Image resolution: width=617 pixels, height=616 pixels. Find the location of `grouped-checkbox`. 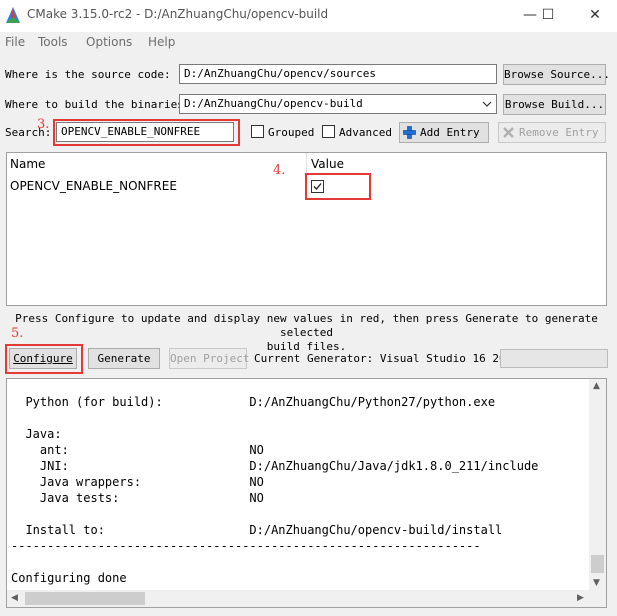

grouped-checkbox is located at coordinates (257, 131).